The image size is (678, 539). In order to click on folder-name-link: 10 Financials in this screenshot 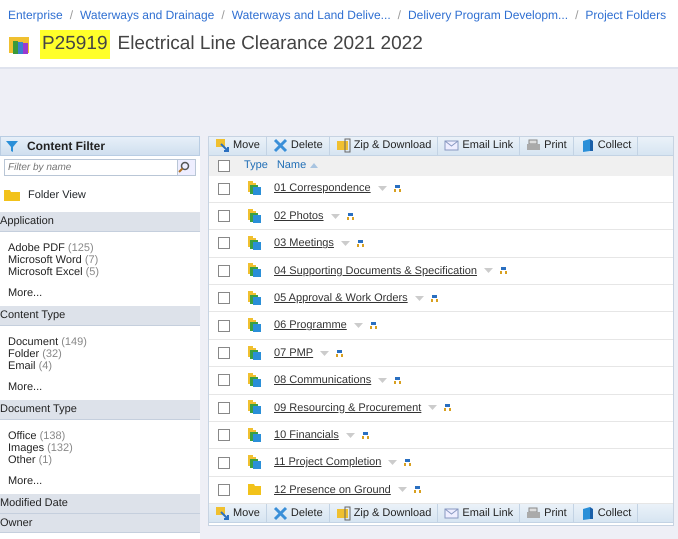, I will do `click(306, 435)`.